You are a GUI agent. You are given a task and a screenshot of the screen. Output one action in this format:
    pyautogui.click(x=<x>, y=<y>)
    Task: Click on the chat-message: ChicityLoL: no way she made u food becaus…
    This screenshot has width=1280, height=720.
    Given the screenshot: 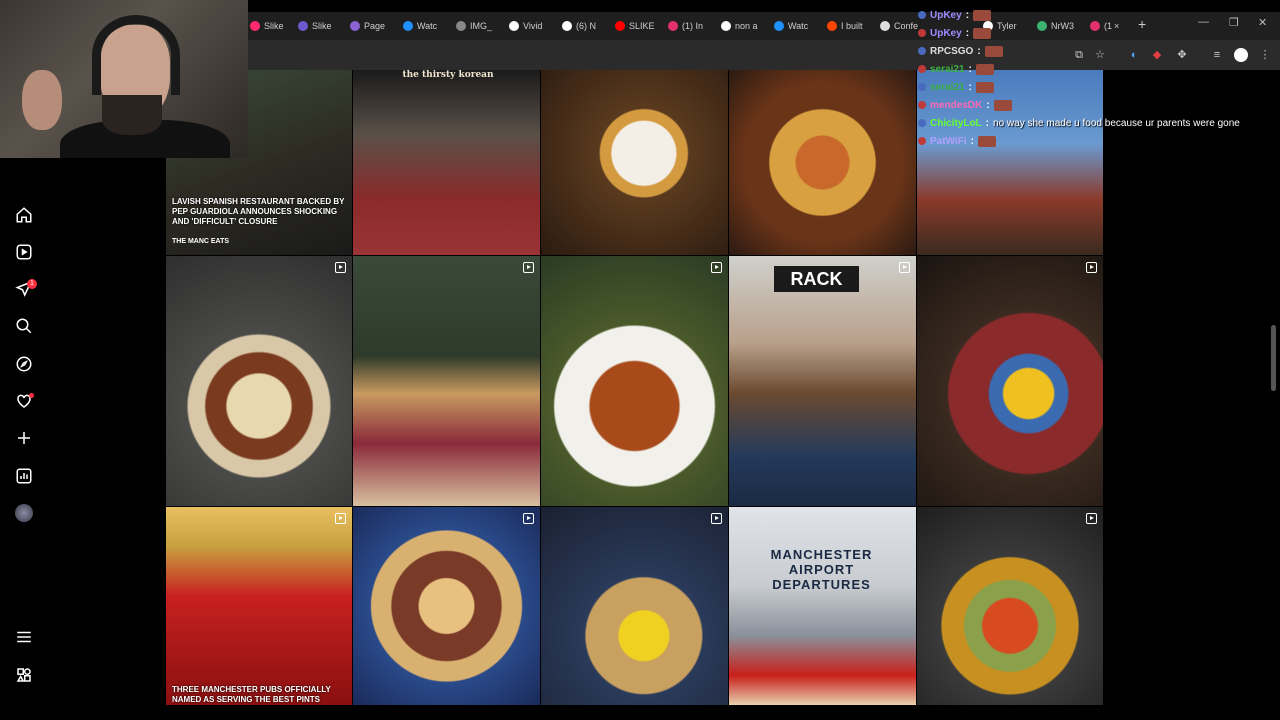 What is the action you would take?
    pyautogui.click(x=1098, y=123)
    